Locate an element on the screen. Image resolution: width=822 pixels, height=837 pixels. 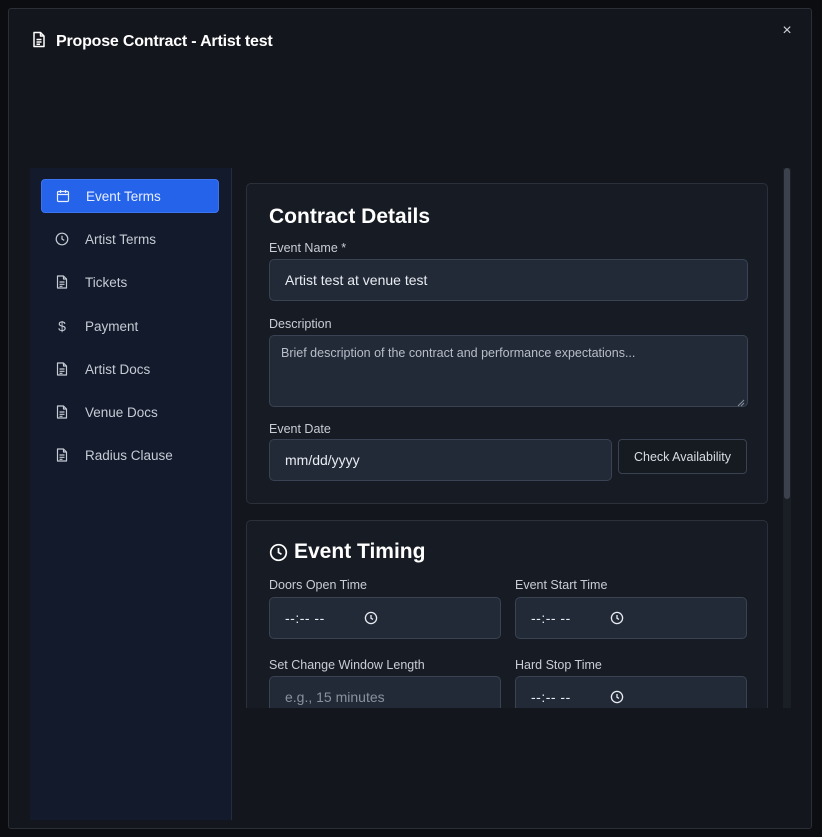
doors-open-time-input: --:-- -- is located at coordinates (385, 618).